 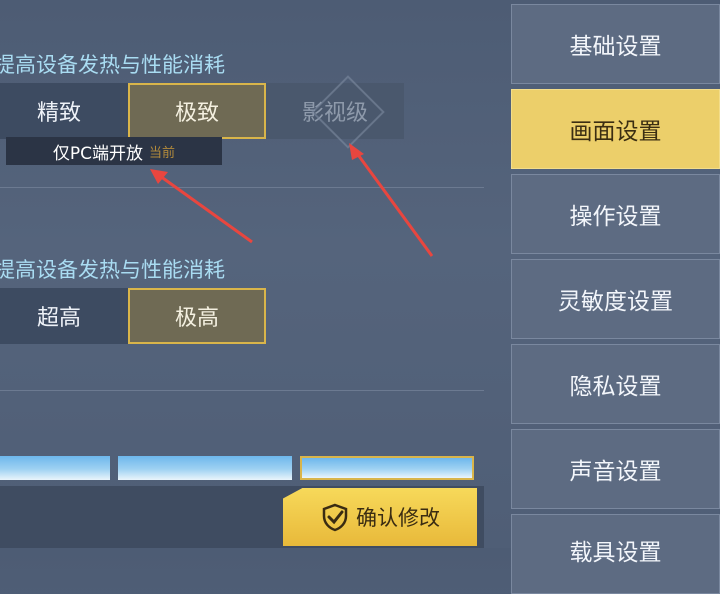 What do you see at coordinates (615, 214) in the screenshot?
I see `sidebar-item-controls: 操作设置` at bounding box center [615, 214].